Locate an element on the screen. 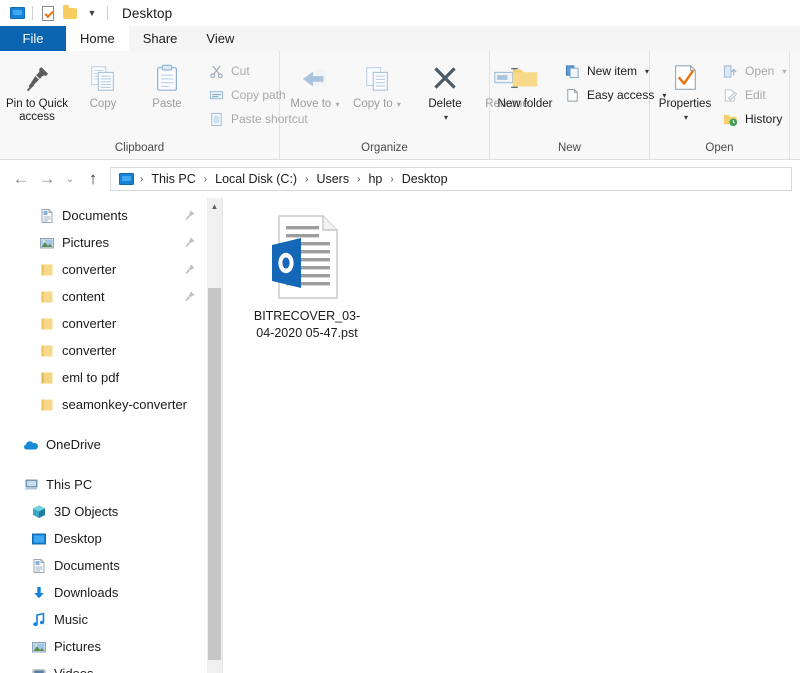  select-group-label is located at coordinates (795, 148).